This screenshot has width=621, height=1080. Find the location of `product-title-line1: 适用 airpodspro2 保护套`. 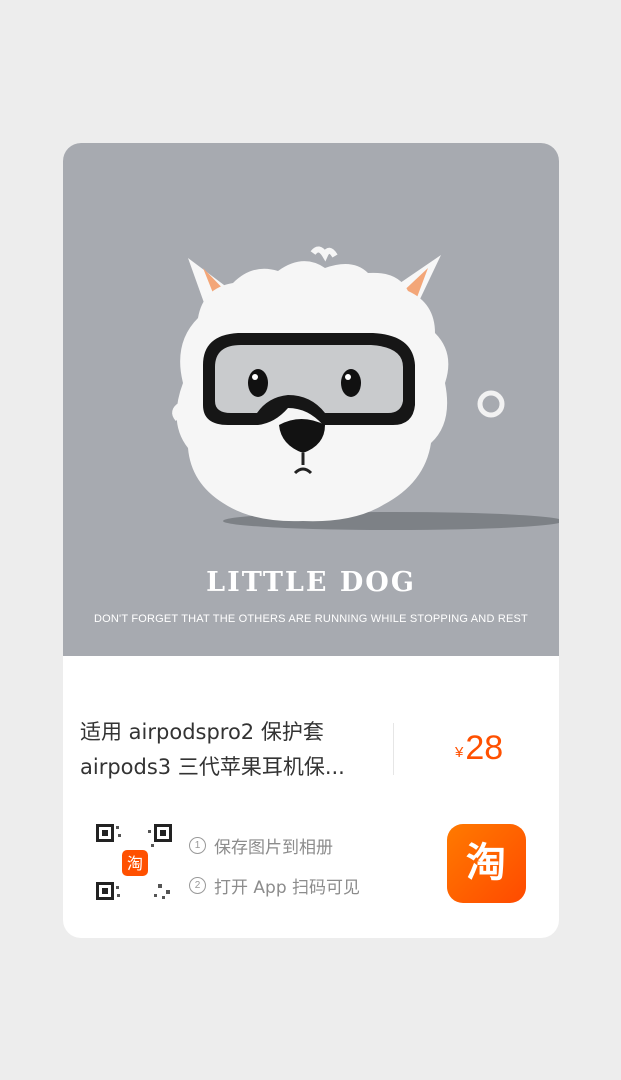

product-title-line1: 适用 airpodspro2 保护套 is located at coordinates (202, 732).